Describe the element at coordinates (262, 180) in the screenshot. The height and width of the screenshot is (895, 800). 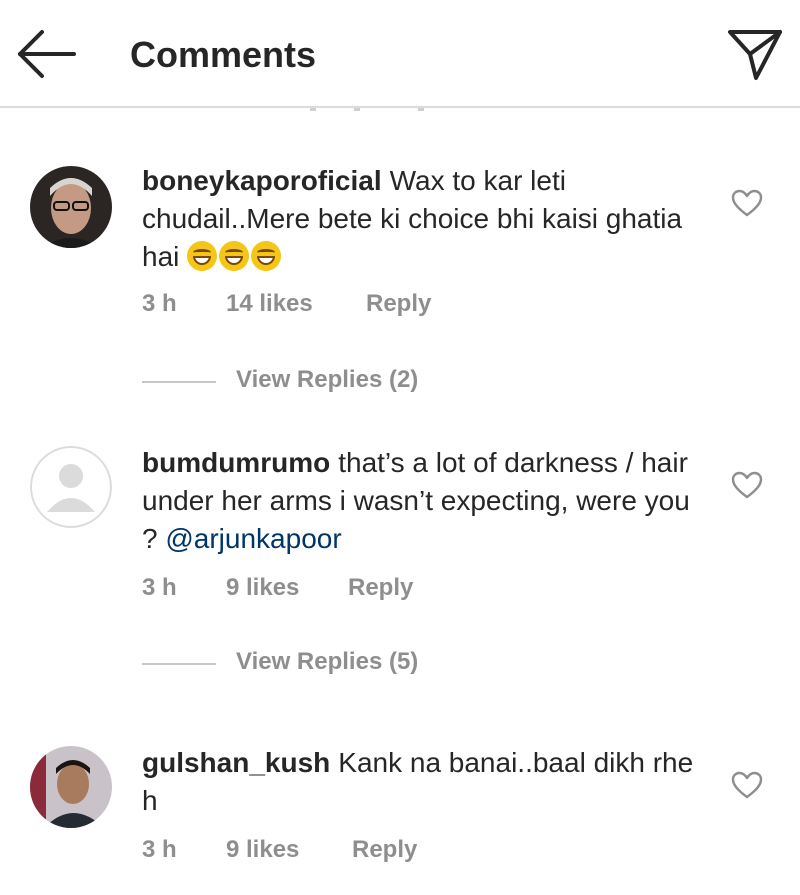
I see `comment-username: boneykaporoficial` at that location.